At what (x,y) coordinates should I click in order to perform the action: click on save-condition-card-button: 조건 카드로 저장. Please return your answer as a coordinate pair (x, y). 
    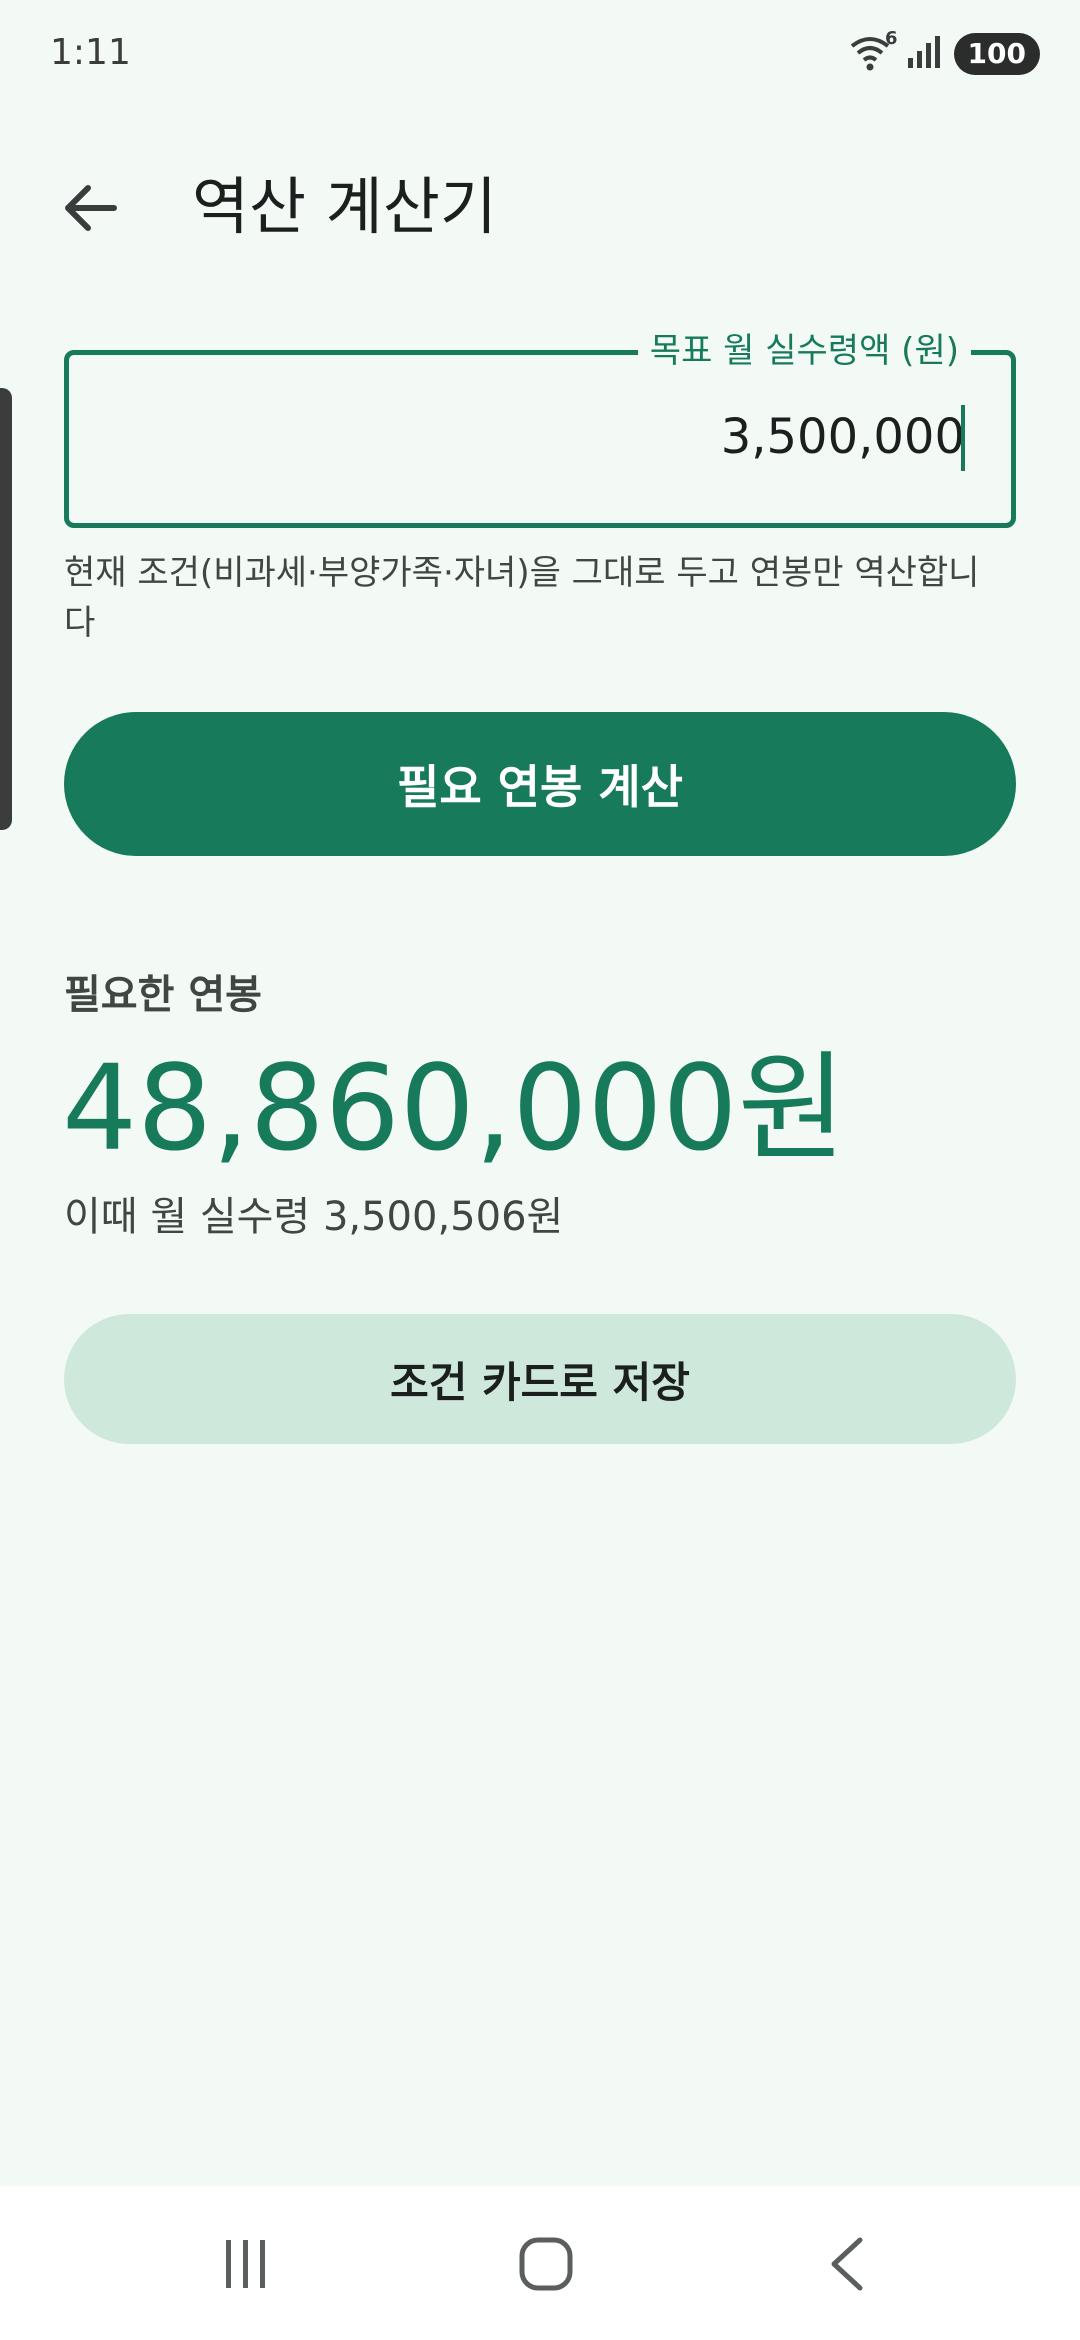
    Looking at the image, I should click on (540, 1379).